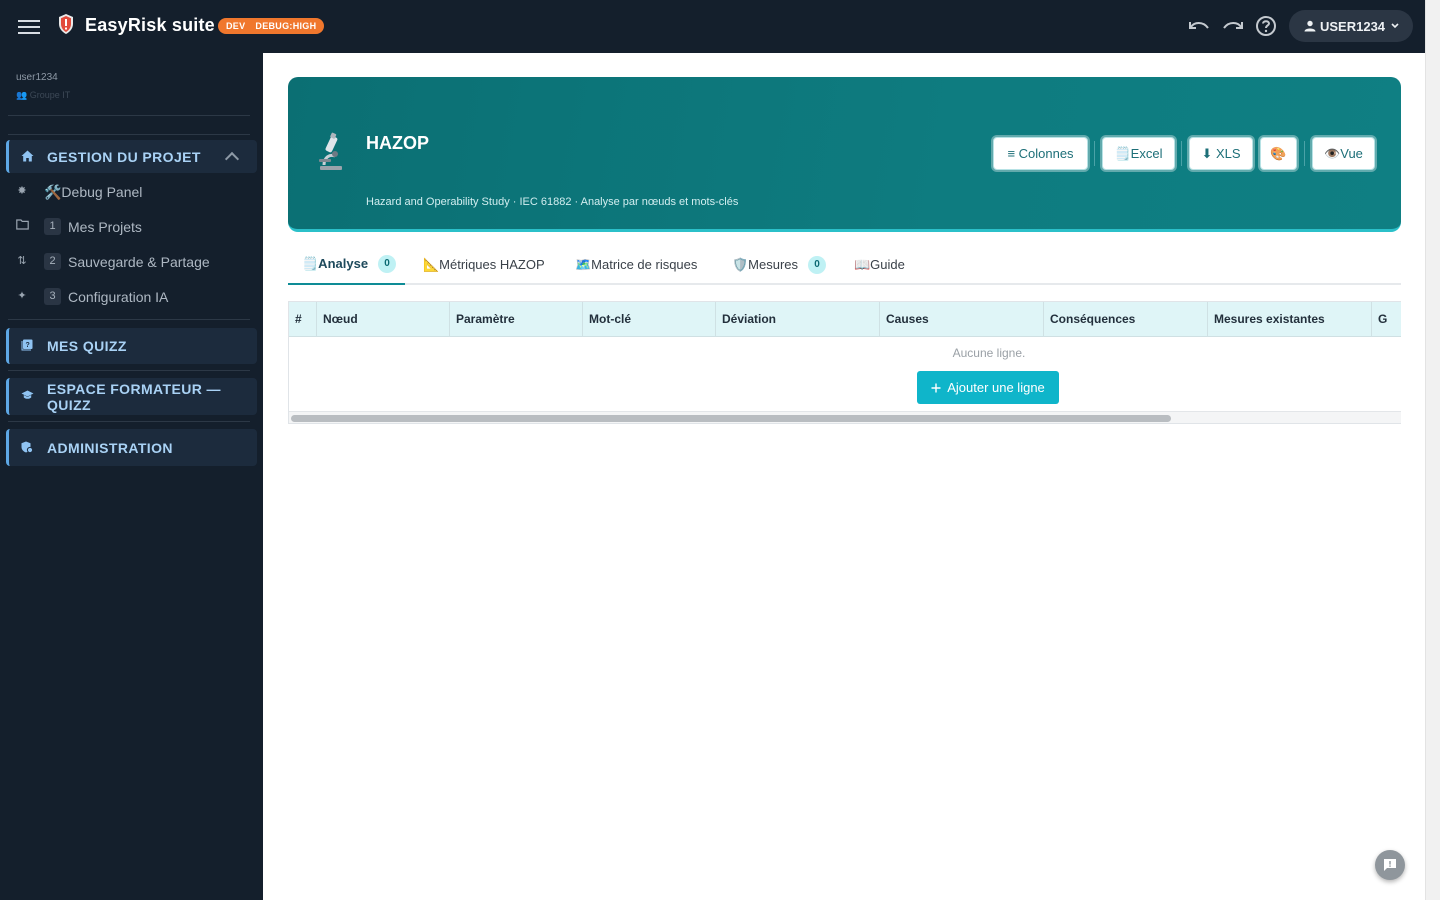  I want to click on quiz-icon: ?, so click(27, 346).